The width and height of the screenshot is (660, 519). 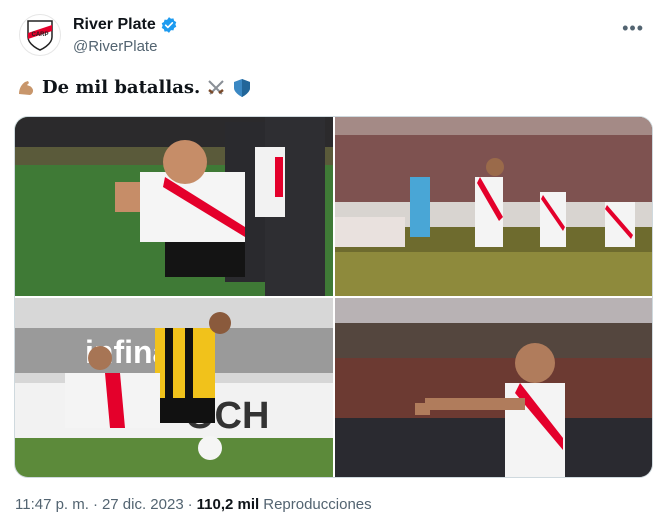 I want to click on tweet-date: 27 dic. 2023, so click(x=143, y=504).